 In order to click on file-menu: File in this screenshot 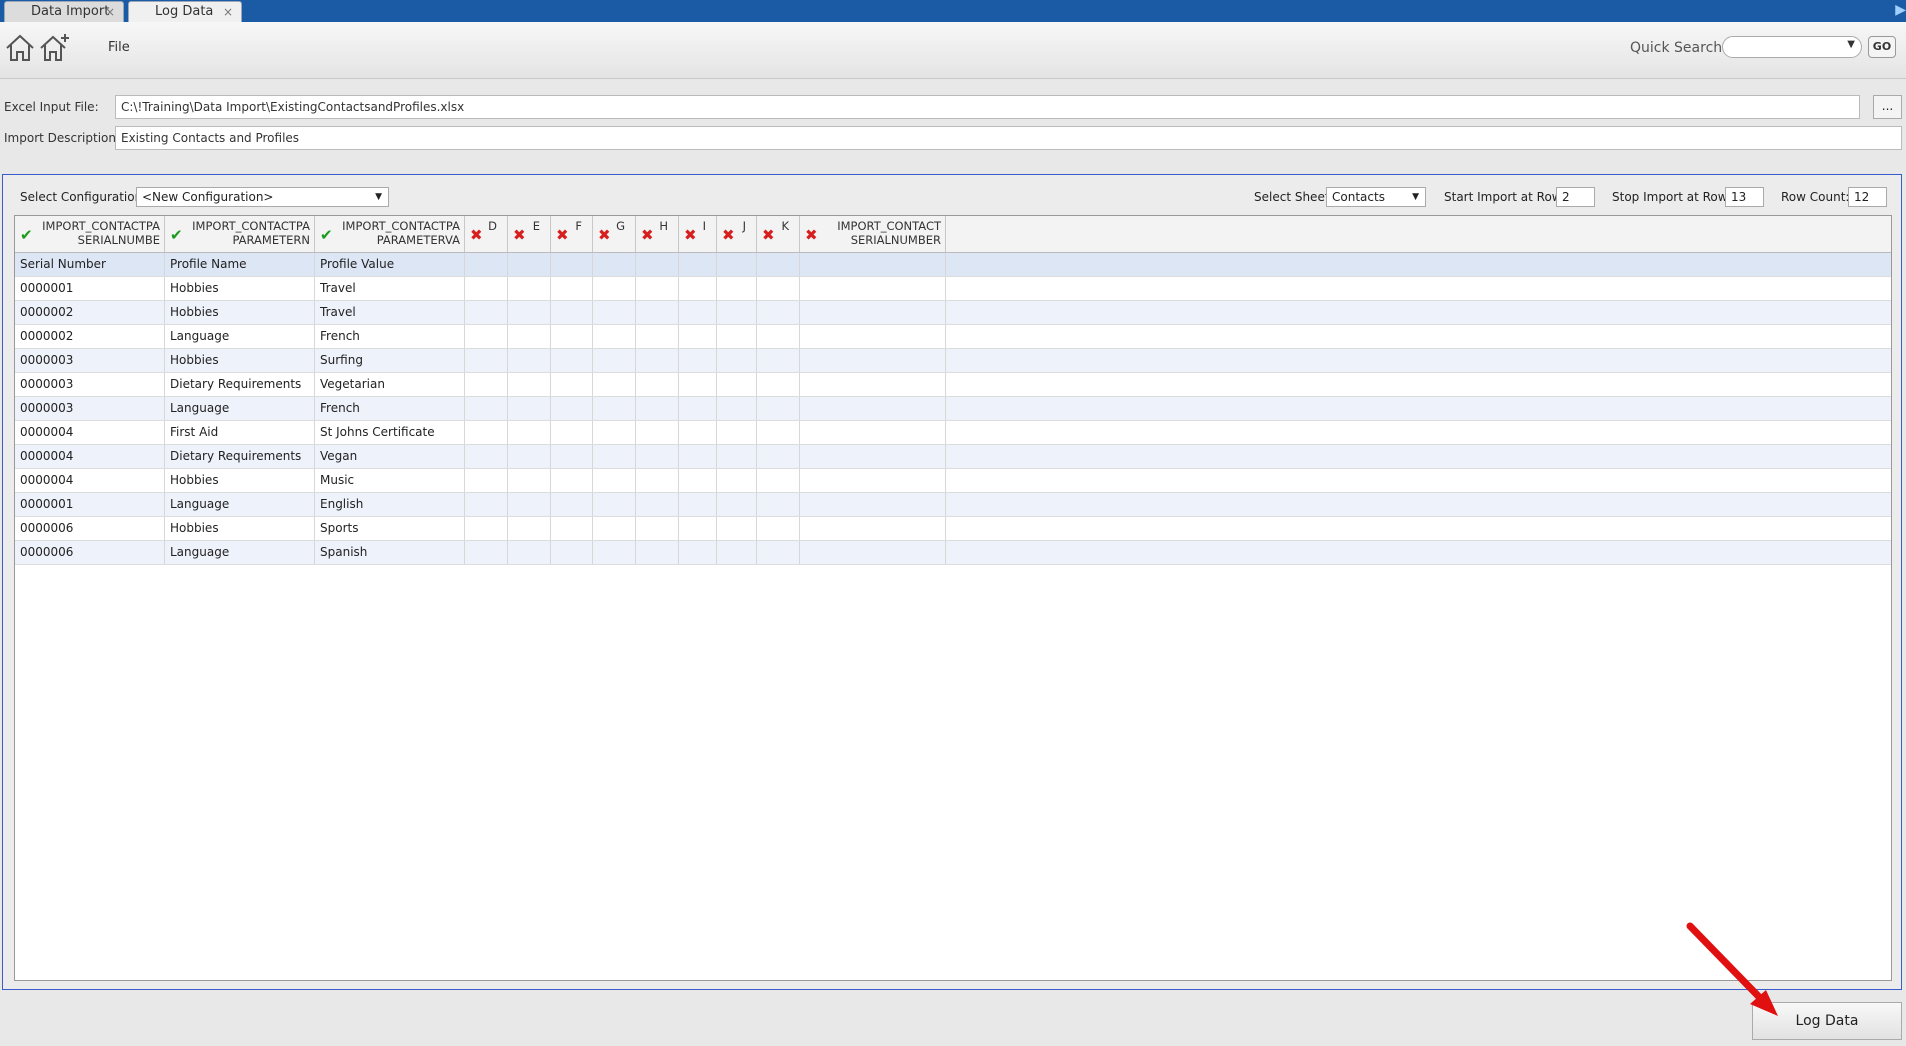, I will do `click(119, 47)`.